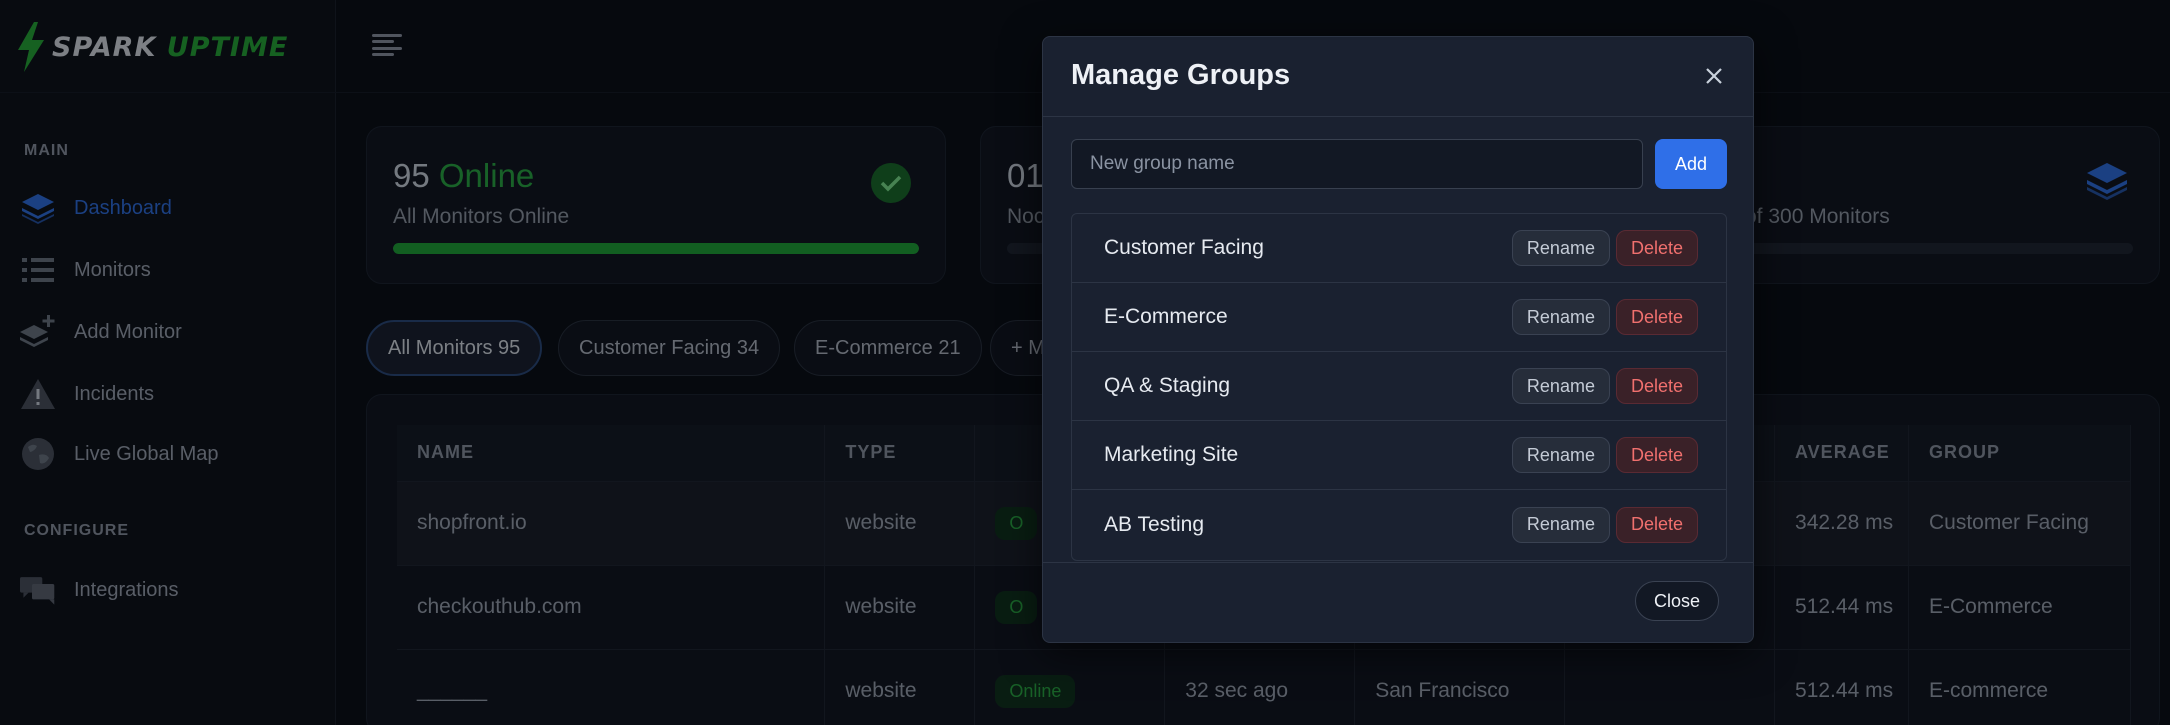 Image resolution: width=2170 pixels, height=725 pixels. I want to click on list-item: Marketing Site Rename Delete, so click(1399, 455).